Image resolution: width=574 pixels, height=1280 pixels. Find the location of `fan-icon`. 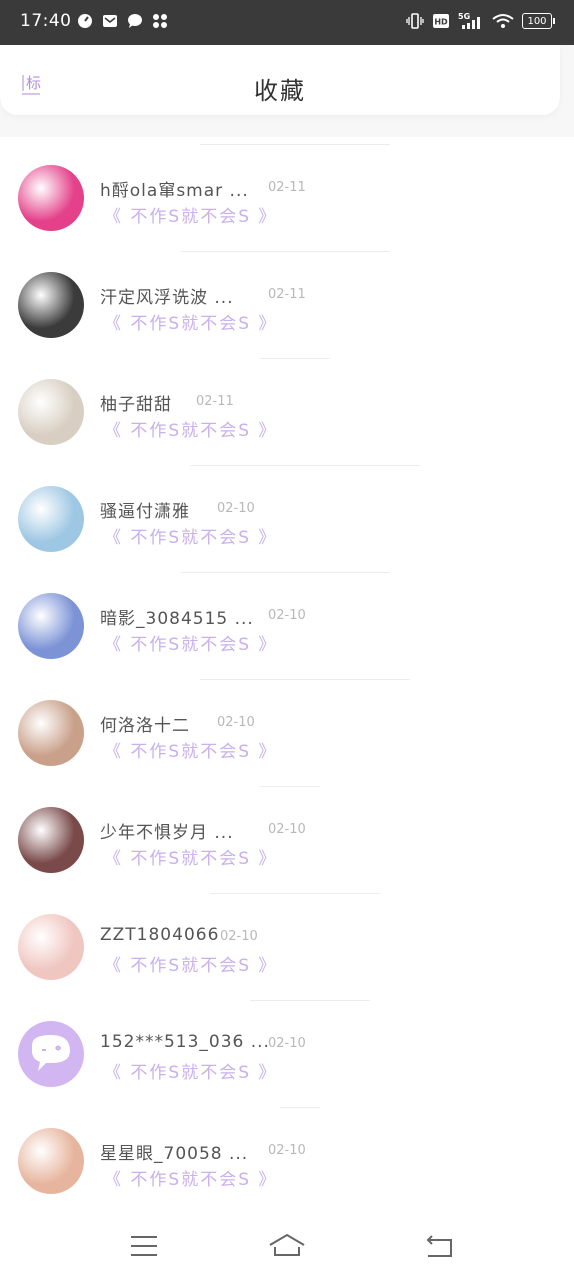

fan-icon is located at coordinates (160, 21).